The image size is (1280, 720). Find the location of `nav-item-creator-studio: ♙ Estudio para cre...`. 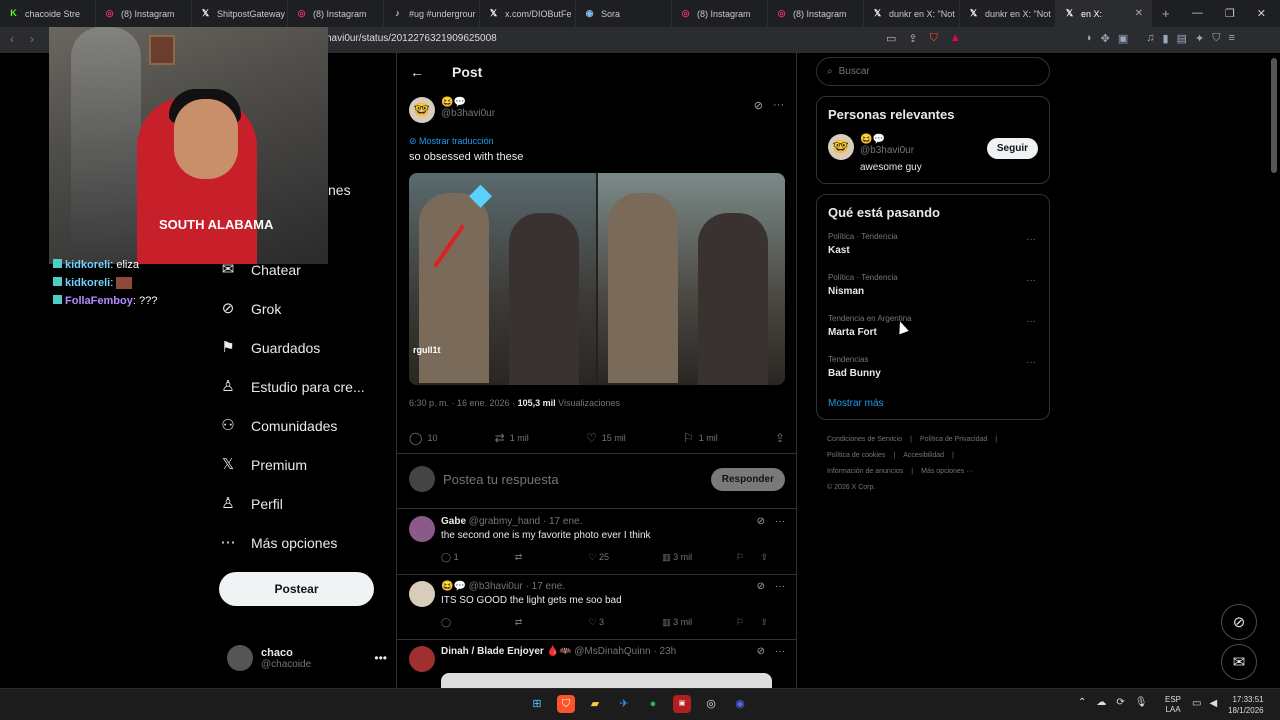

nav-item-creator-studio: ♙ Estudio para cre... is located at coordinates (291, 386).